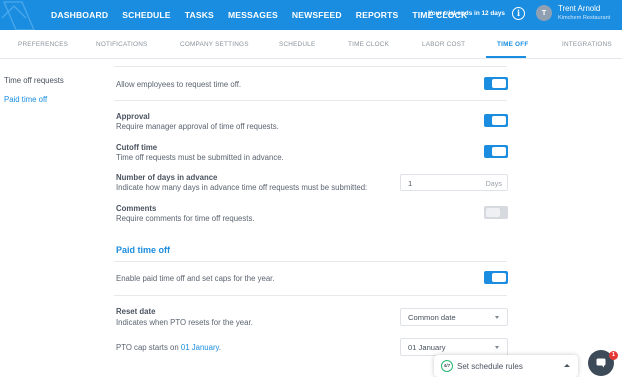  What do you see at coordinates (512, 44) in the screenshot?
I see `tab-time-off: TIME OFF` at bounding box center [512, 44].